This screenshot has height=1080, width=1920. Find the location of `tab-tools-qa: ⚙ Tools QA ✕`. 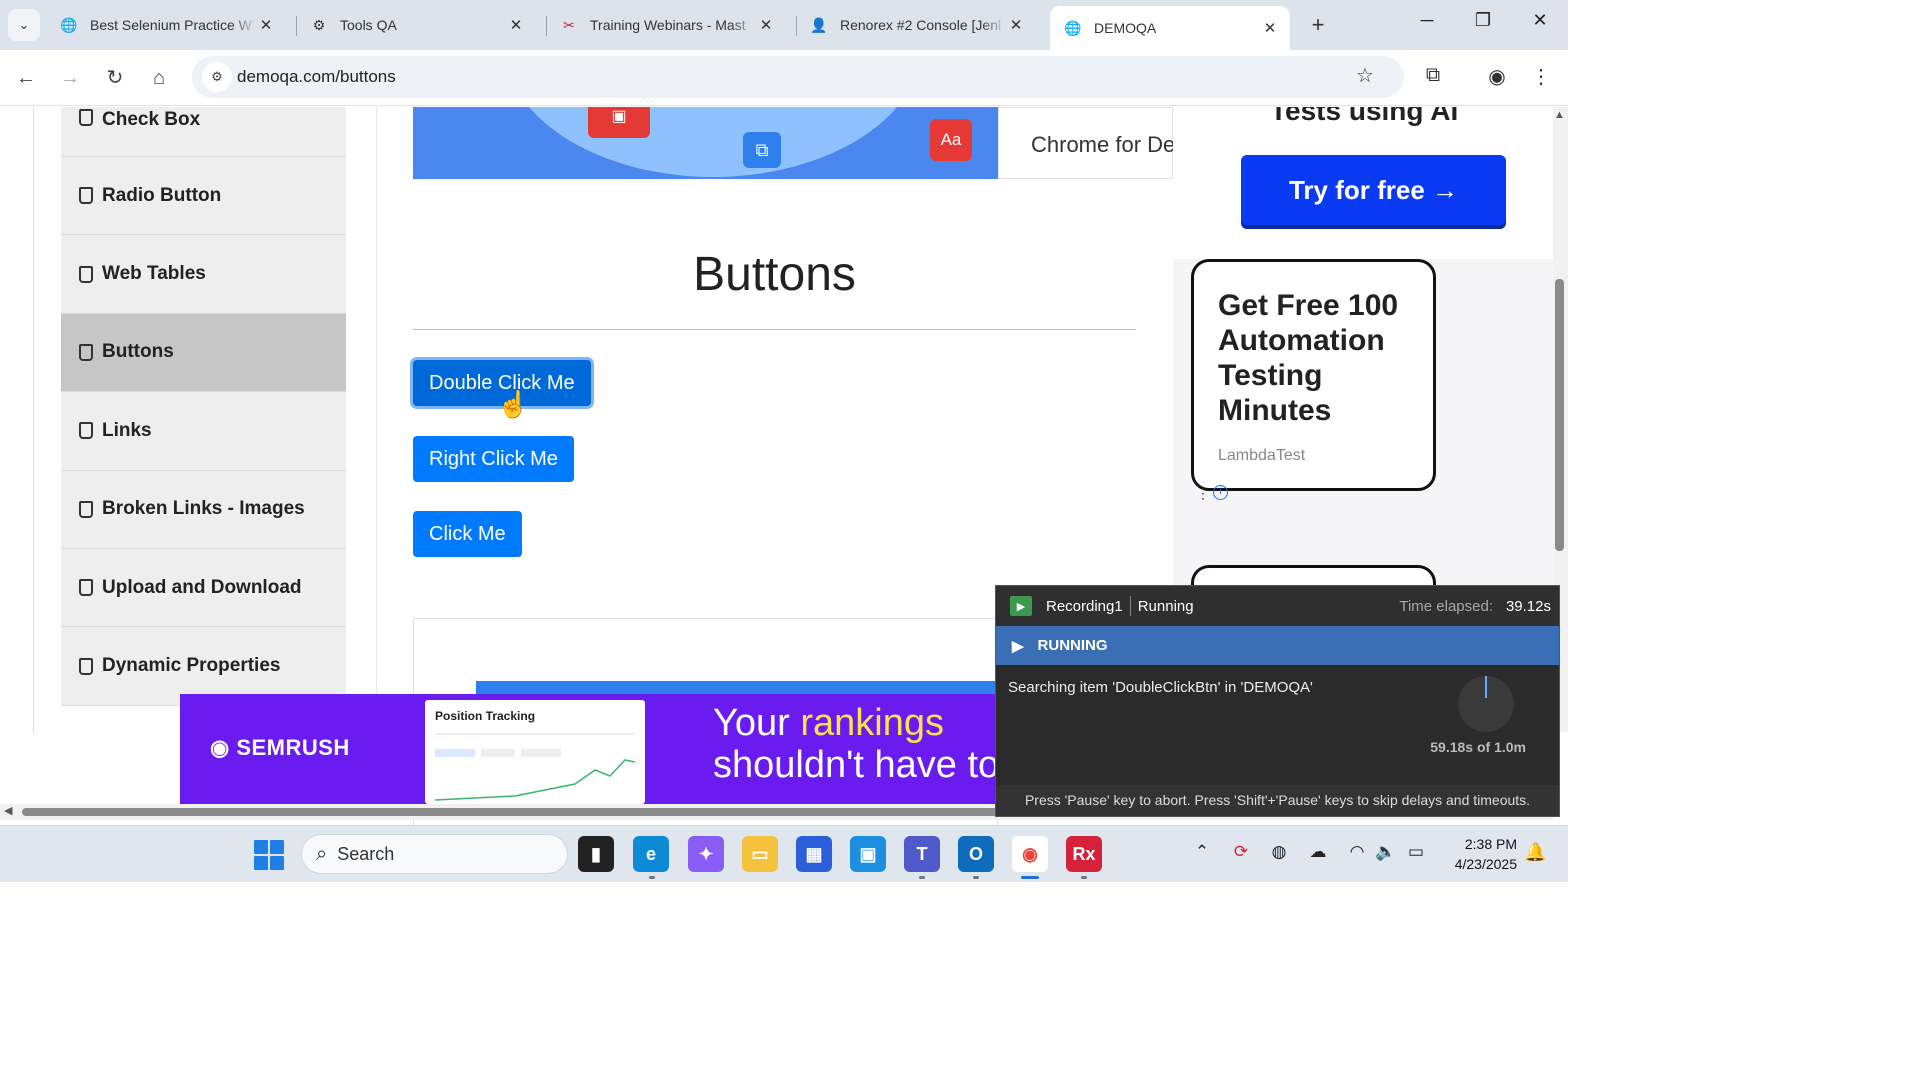

tab-tools-qa: ⚙ Tools QA ✕ is located at coordinates (416, 25).